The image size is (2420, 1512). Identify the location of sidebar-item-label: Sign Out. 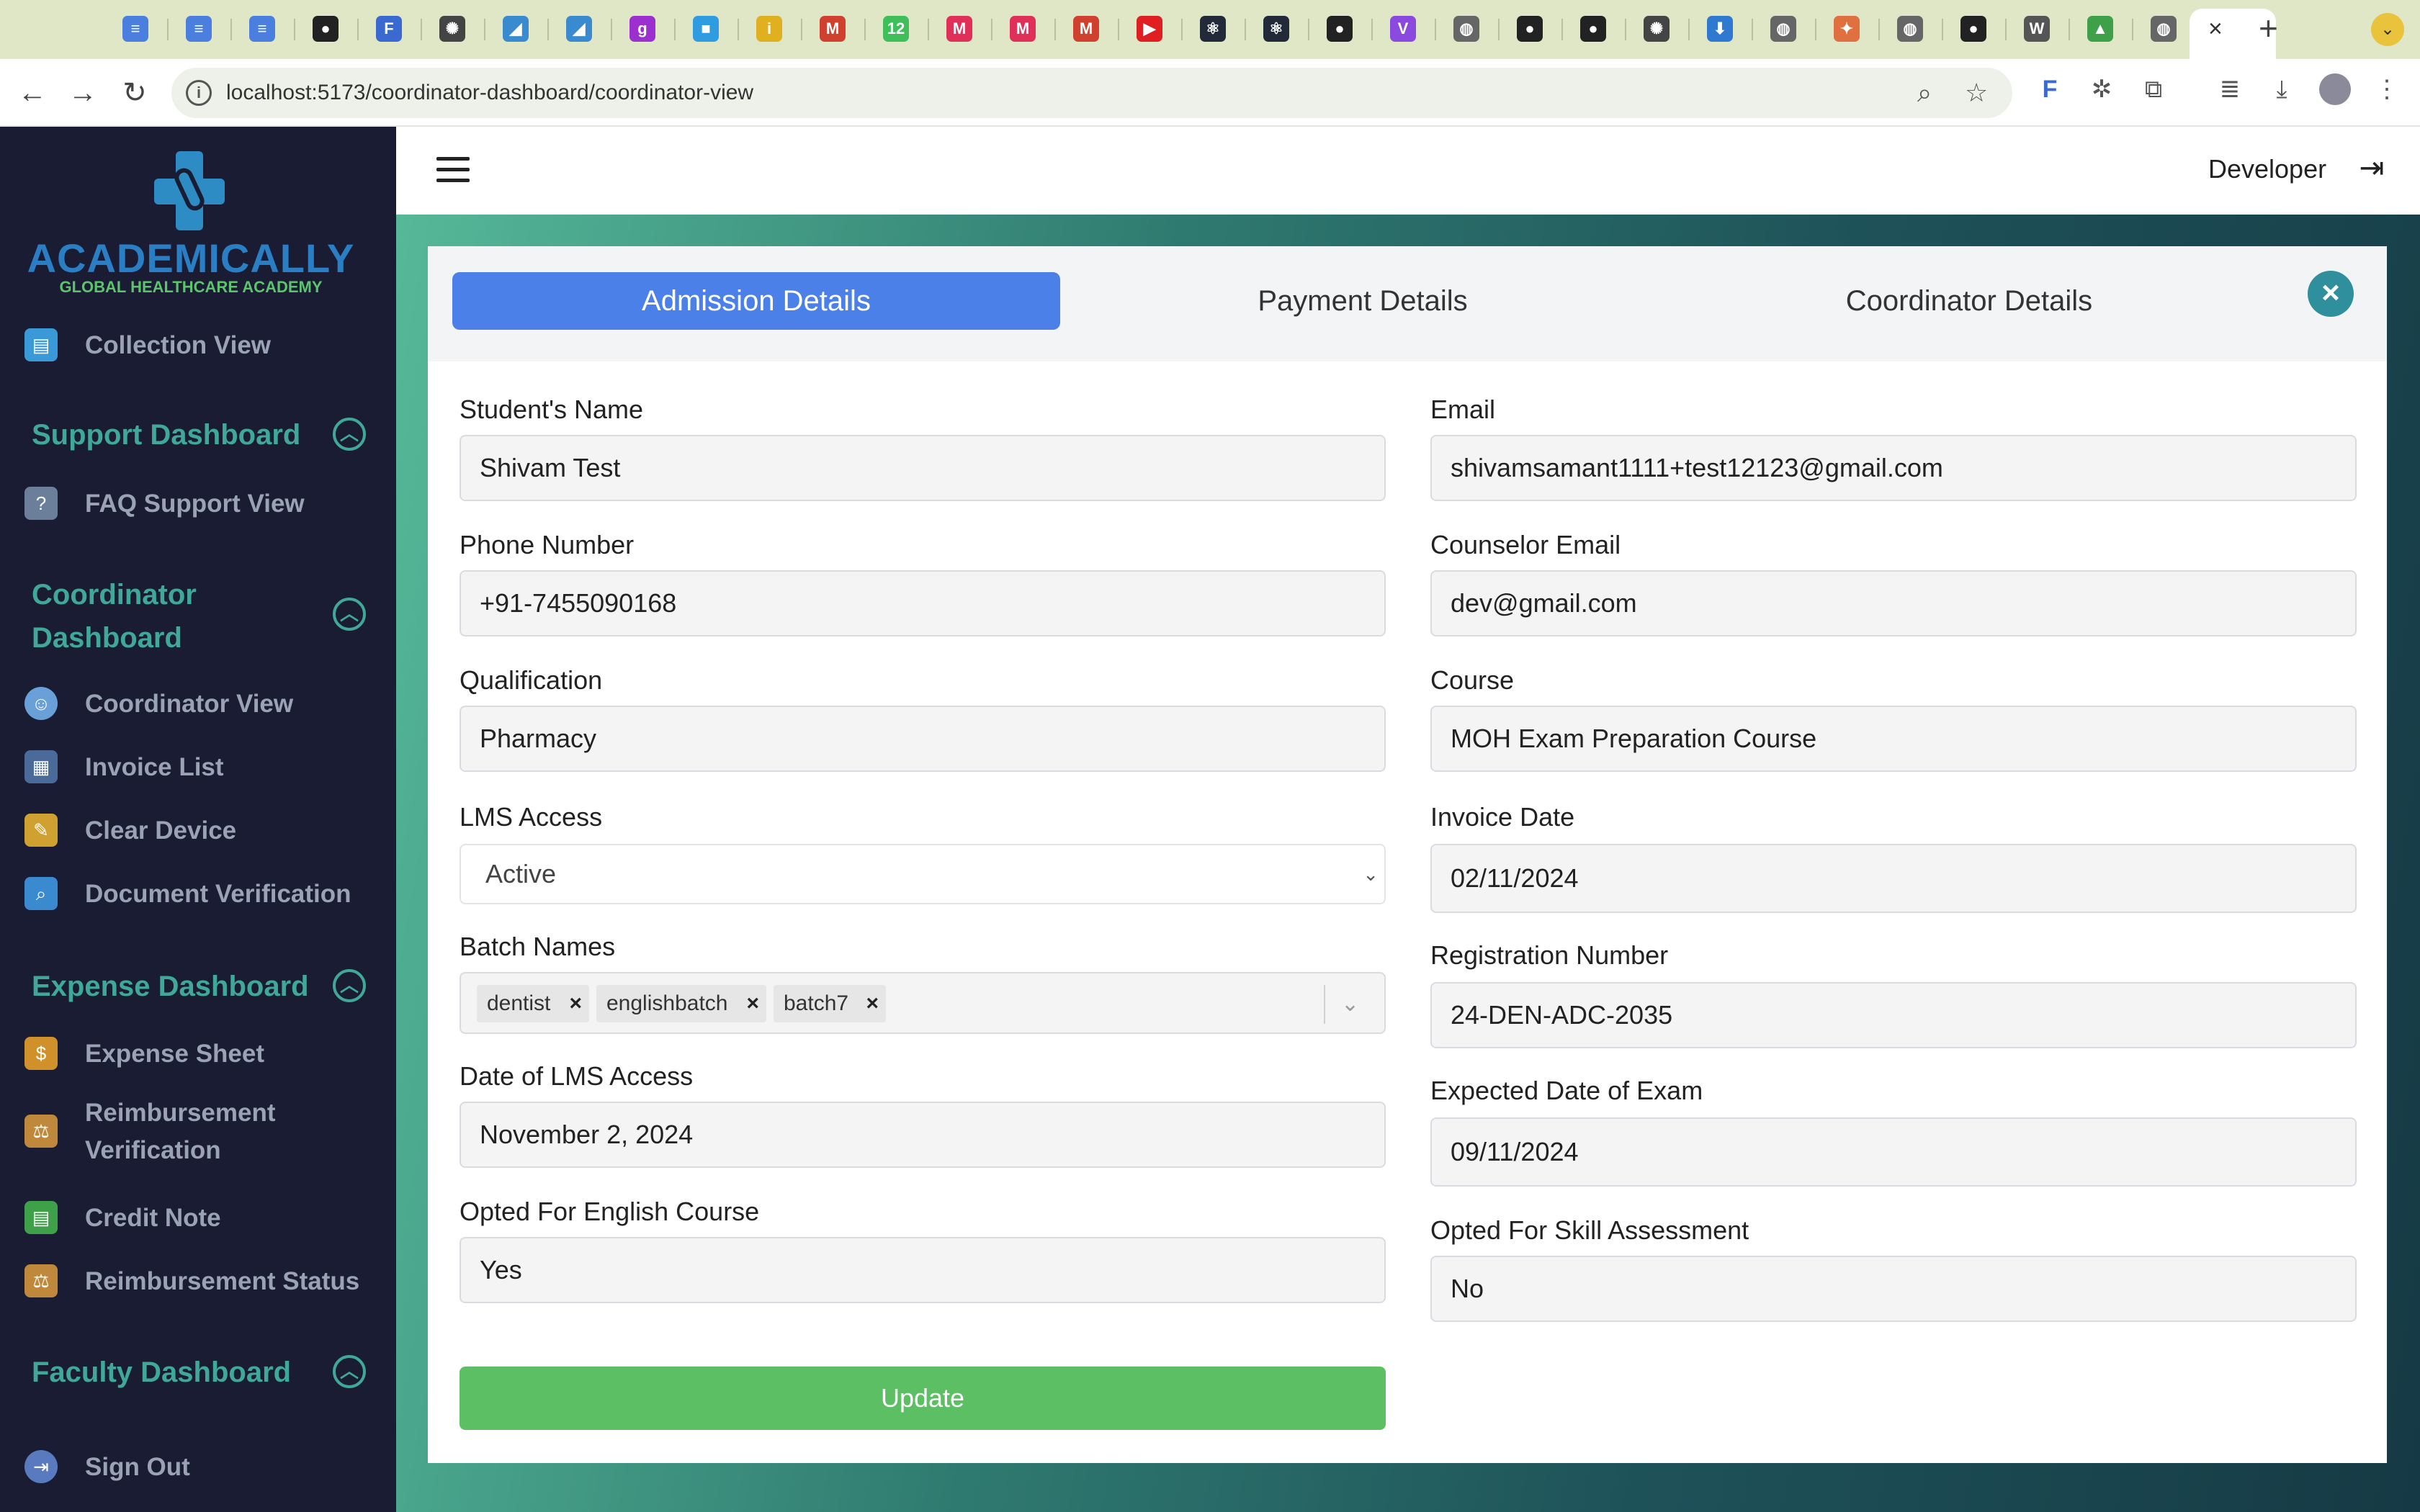
(137, 1467).